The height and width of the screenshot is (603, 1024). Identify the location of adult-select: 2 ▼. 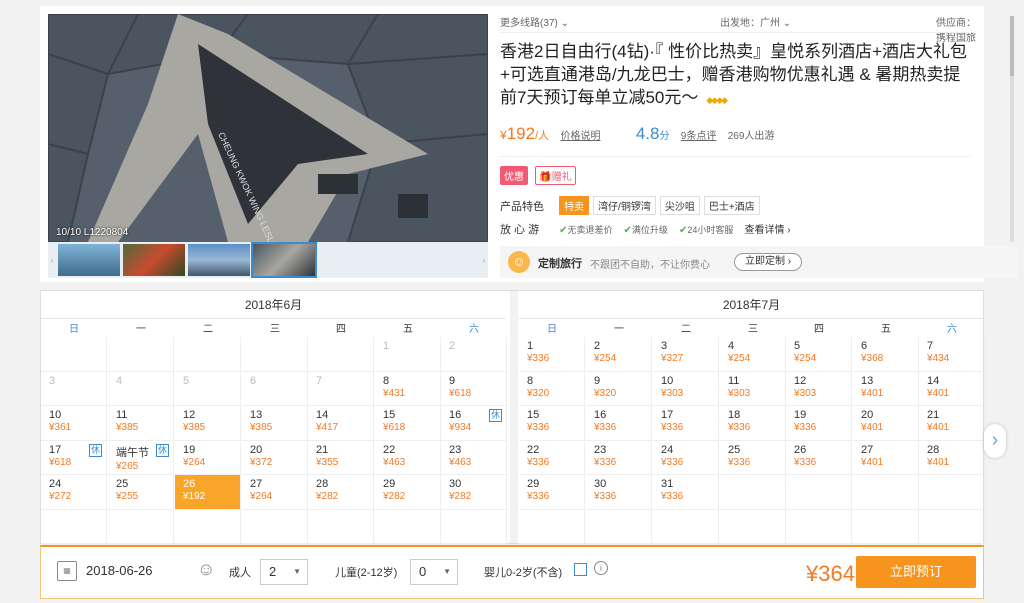
(284, 572).